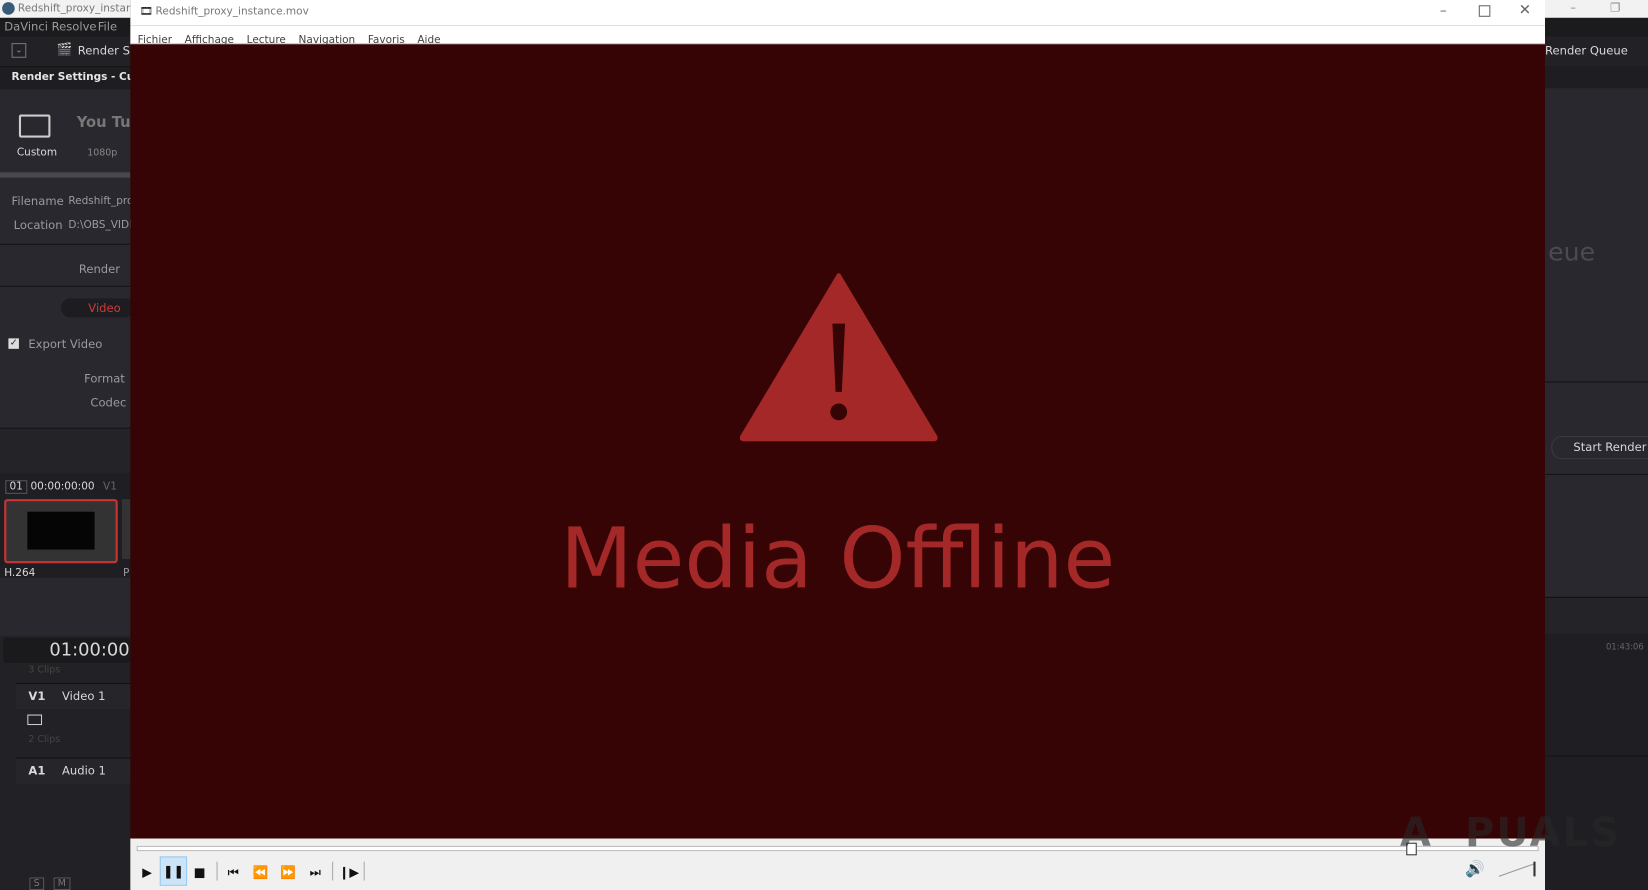 This screenshot has height=890, width=1648. What do you see at coordinates (38, 225) in the screenshot?
I see `location-label: Location` at bounding box center [38, 225].